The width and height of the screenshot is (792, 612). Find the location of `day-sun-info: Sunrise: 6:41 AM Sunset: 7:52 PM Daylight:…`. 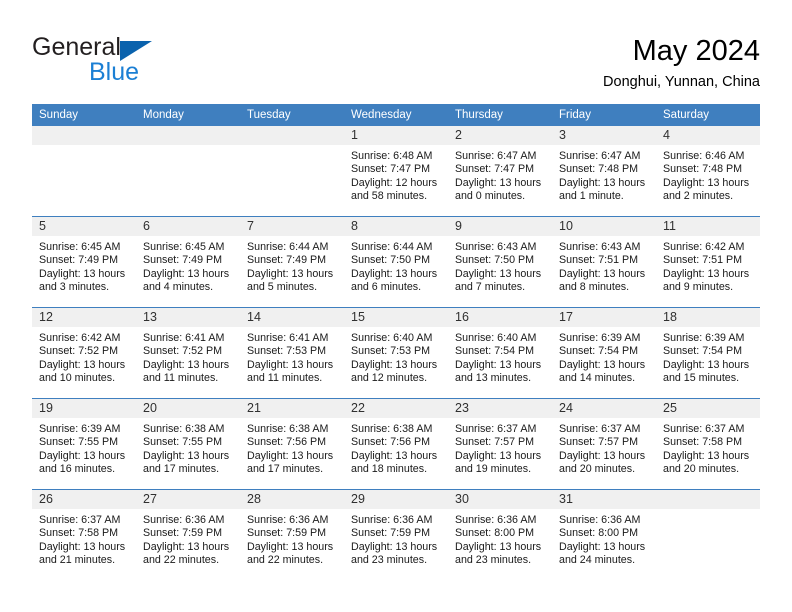

day-sun-info: Sunrise: 6:41 AM Sunset: 7:52 PM Daylight:… is located at coordinates (188, 356).